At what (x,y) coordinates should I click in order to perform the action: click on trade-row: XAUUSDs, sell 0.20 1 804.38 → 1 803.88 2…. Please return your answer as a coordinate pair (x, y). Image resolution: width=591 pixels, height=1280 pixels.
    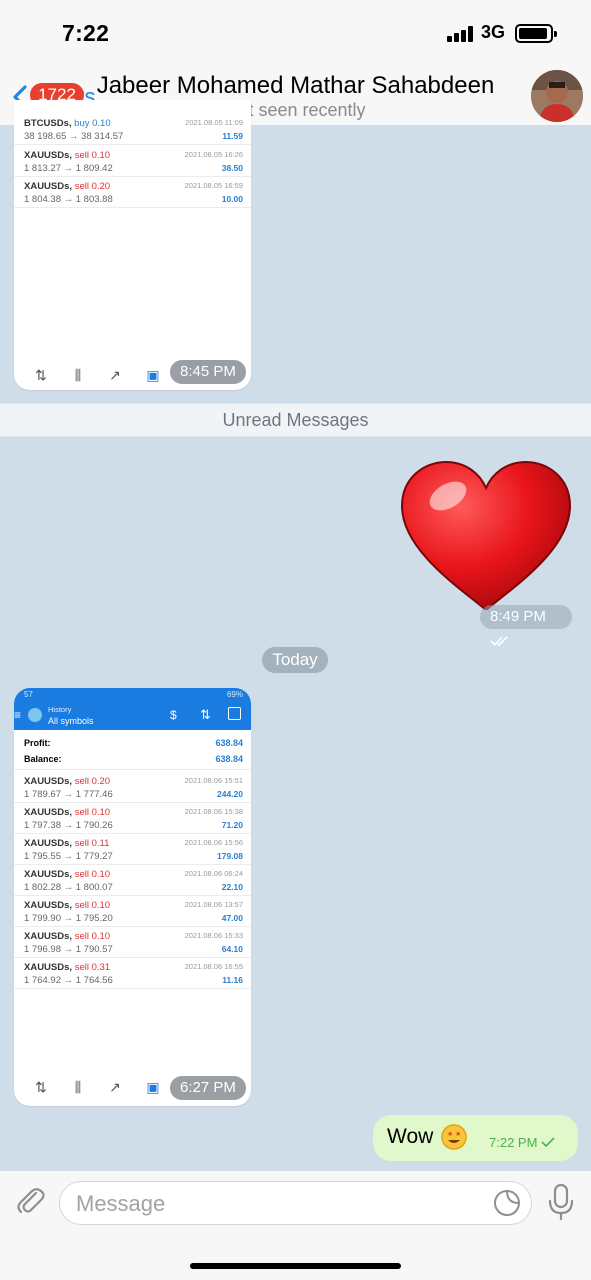
    Looking at the image, I should click on (132, 192).